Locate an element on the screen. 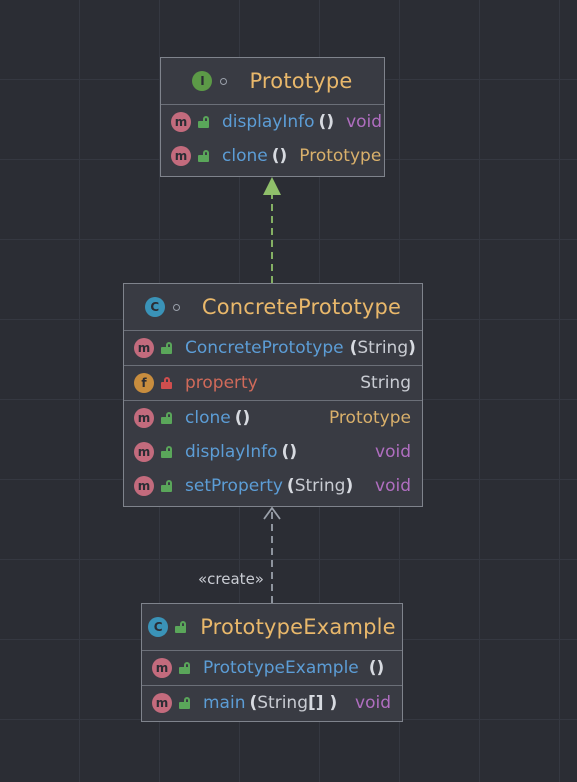 This screenshot has height=782, width=577. create-stereotype-label: «create» is located at coordinates (231, 579).